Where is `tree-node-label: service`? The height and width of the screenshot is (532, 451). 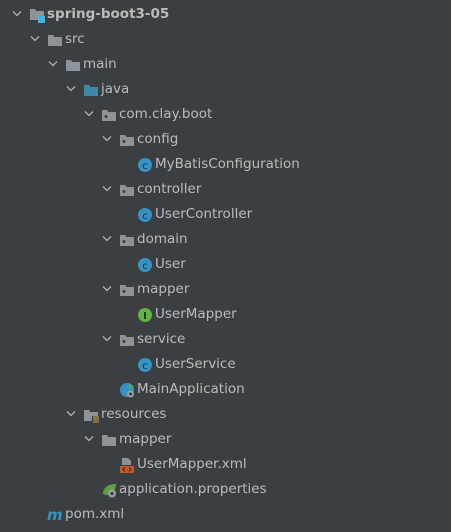
tree-node-label: service is located at coordinates (161, 339).